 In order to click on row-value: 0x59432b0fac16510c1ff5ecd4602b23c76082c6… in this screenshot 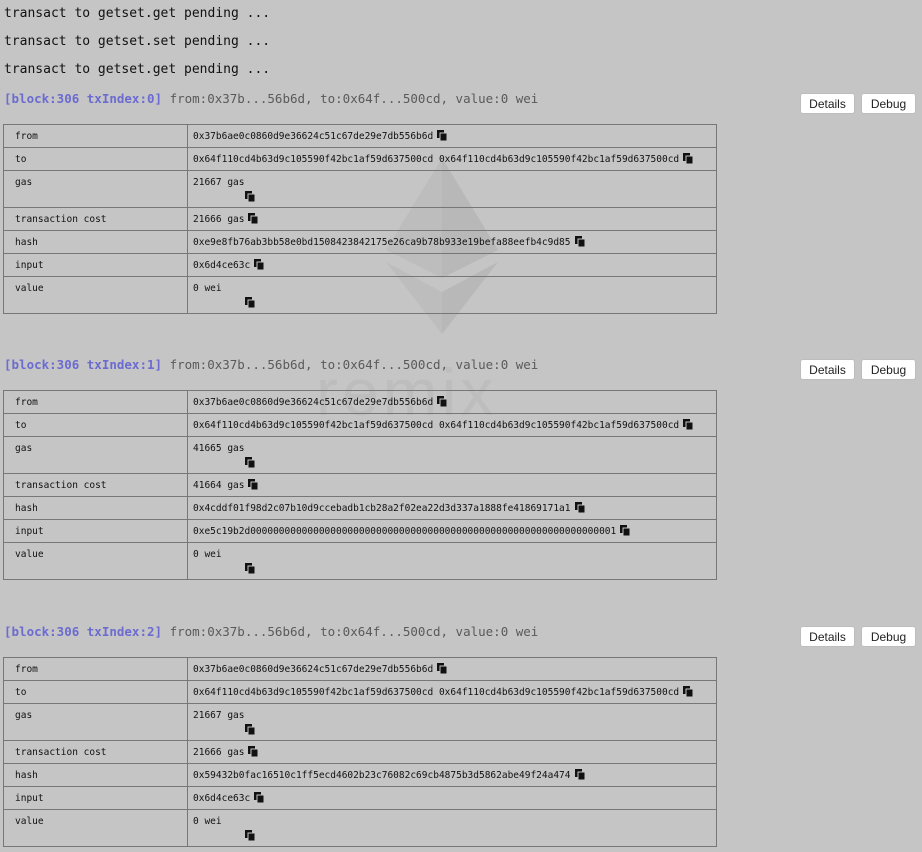, I will do `click(452, 775)`.